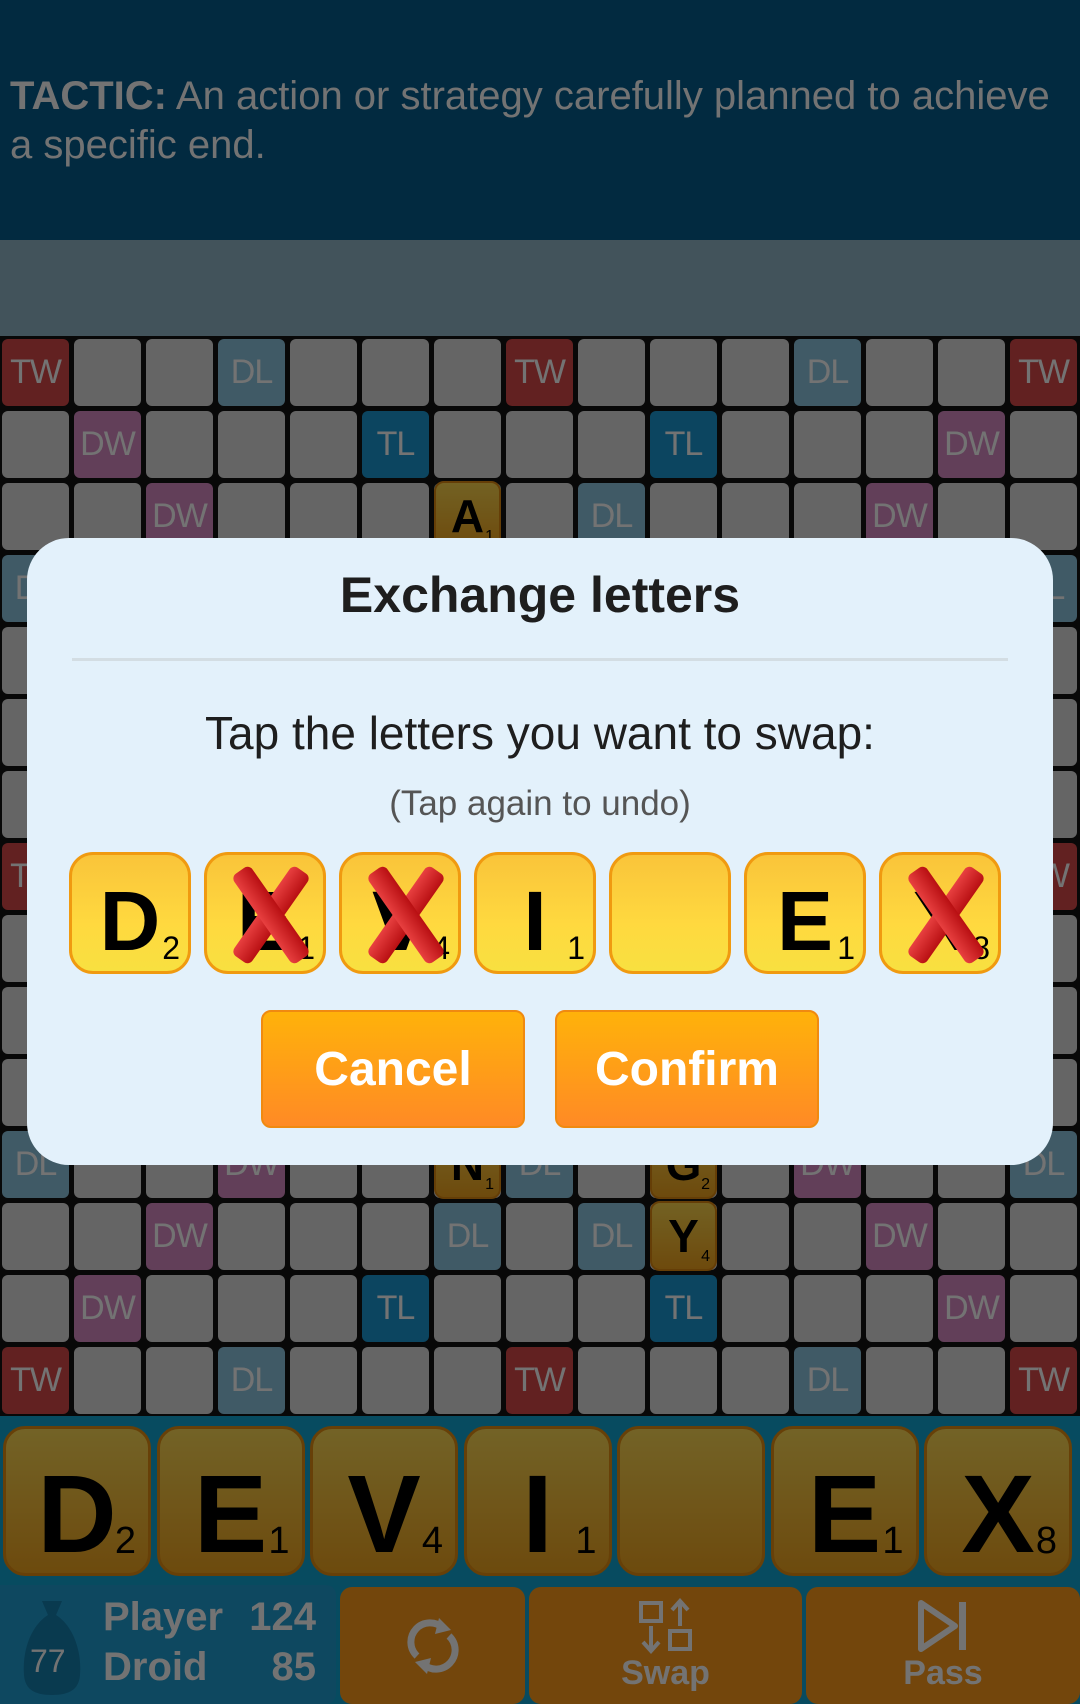  What do you see at coordinates (687, 1069) in the screenshot?
I see `confirm-button: Confirm` at bounding box center [687, 1069].